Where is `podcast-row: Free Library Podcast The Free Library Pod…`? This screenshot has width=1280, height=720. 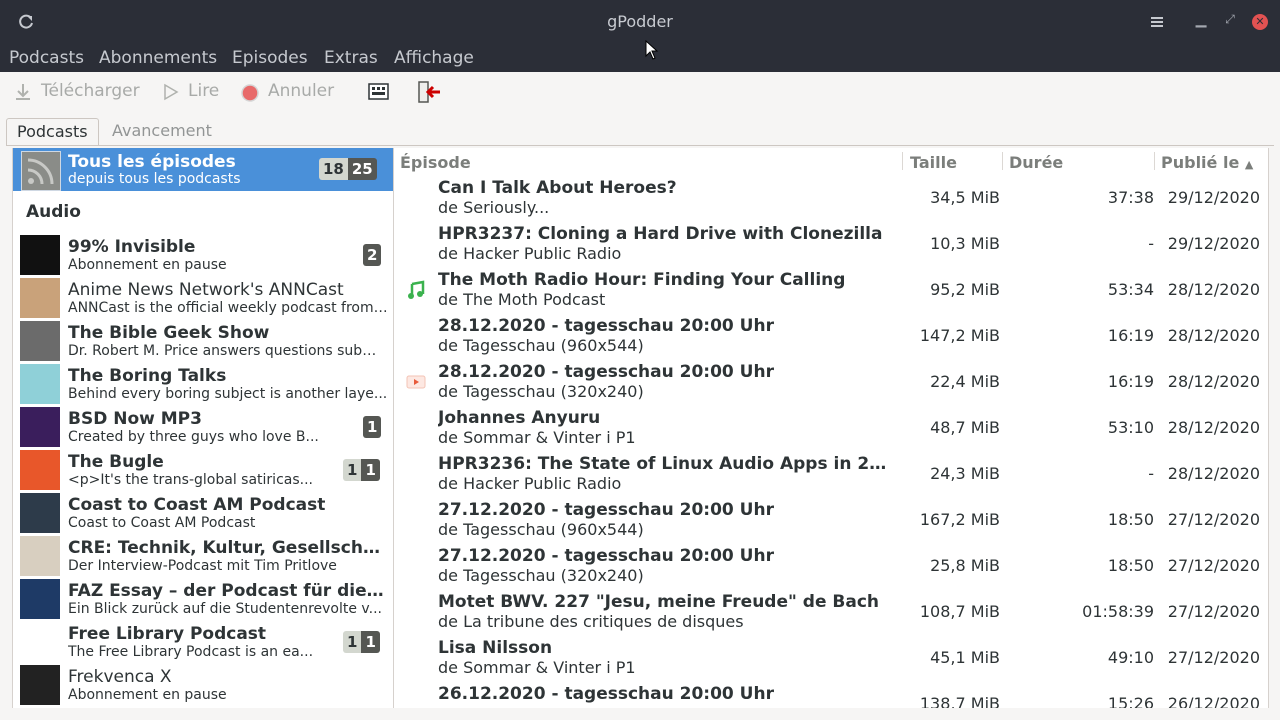
podcast-row: Free Library Podcast The Free Library Pod… is located at coordinates (203, 642).